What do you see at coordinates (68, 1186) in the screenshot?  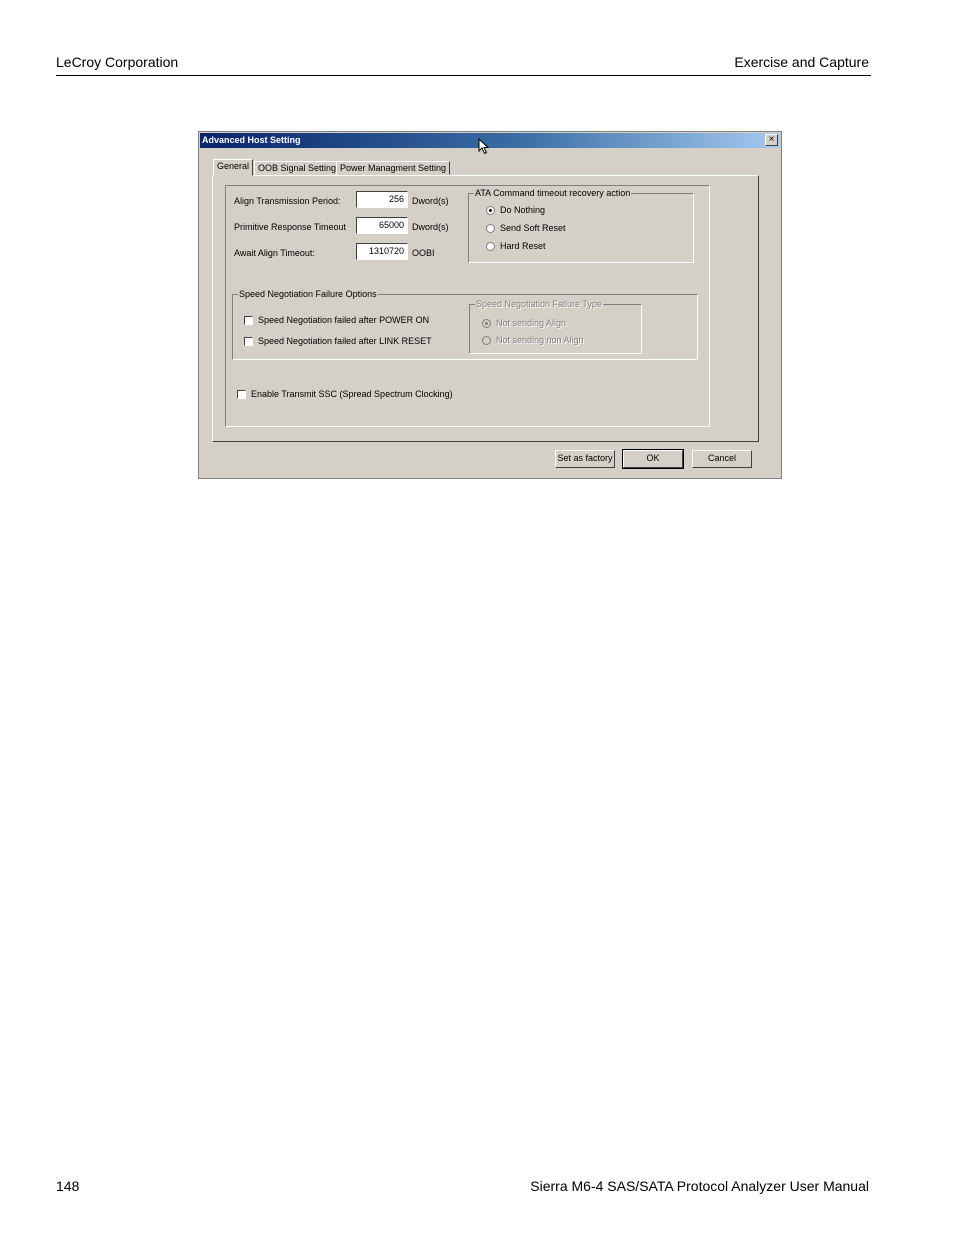 I see `footer-page-number: 148` at bounding box center [68, 1186].